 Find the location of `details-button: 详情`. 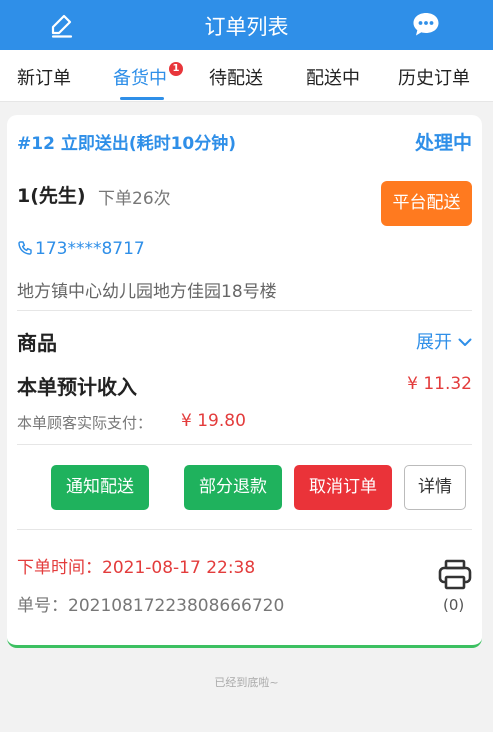

details-button: 详情 is located at coordinates (435, 487).